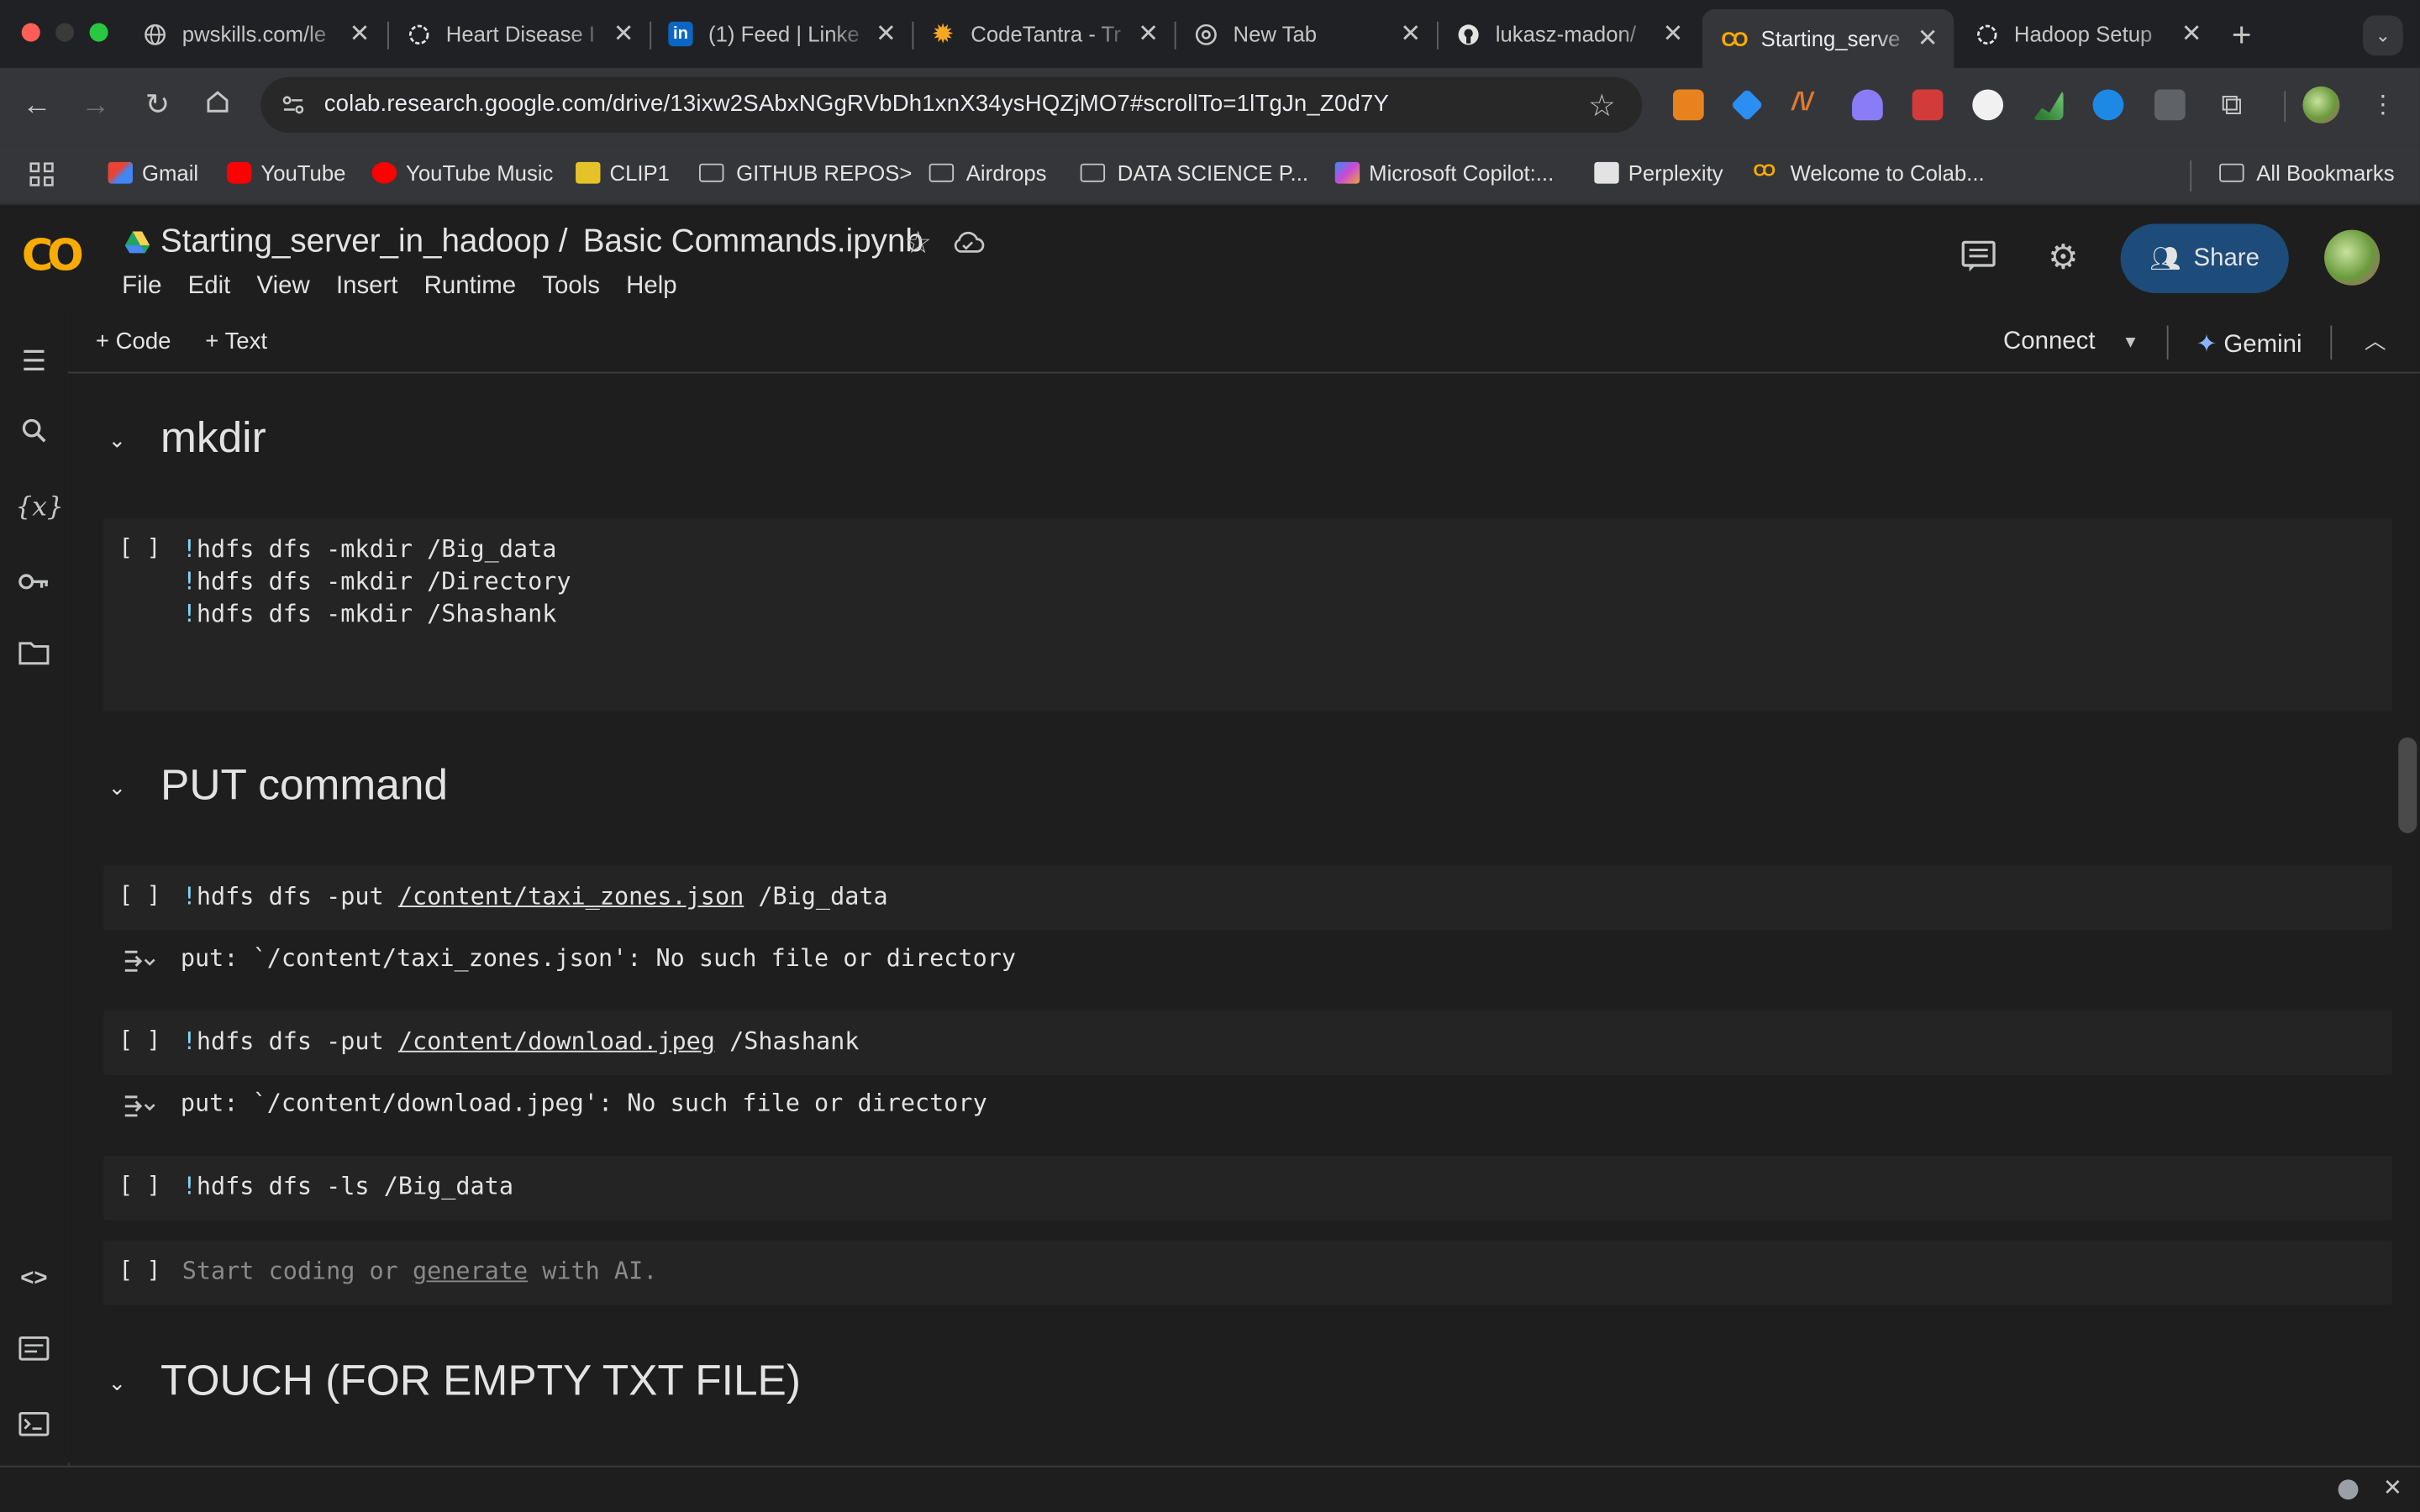 The width and height of the screenshot is (2420, 1512). I want to click on tab-search-chevron-icon: ⌄, so click(2383, 35).